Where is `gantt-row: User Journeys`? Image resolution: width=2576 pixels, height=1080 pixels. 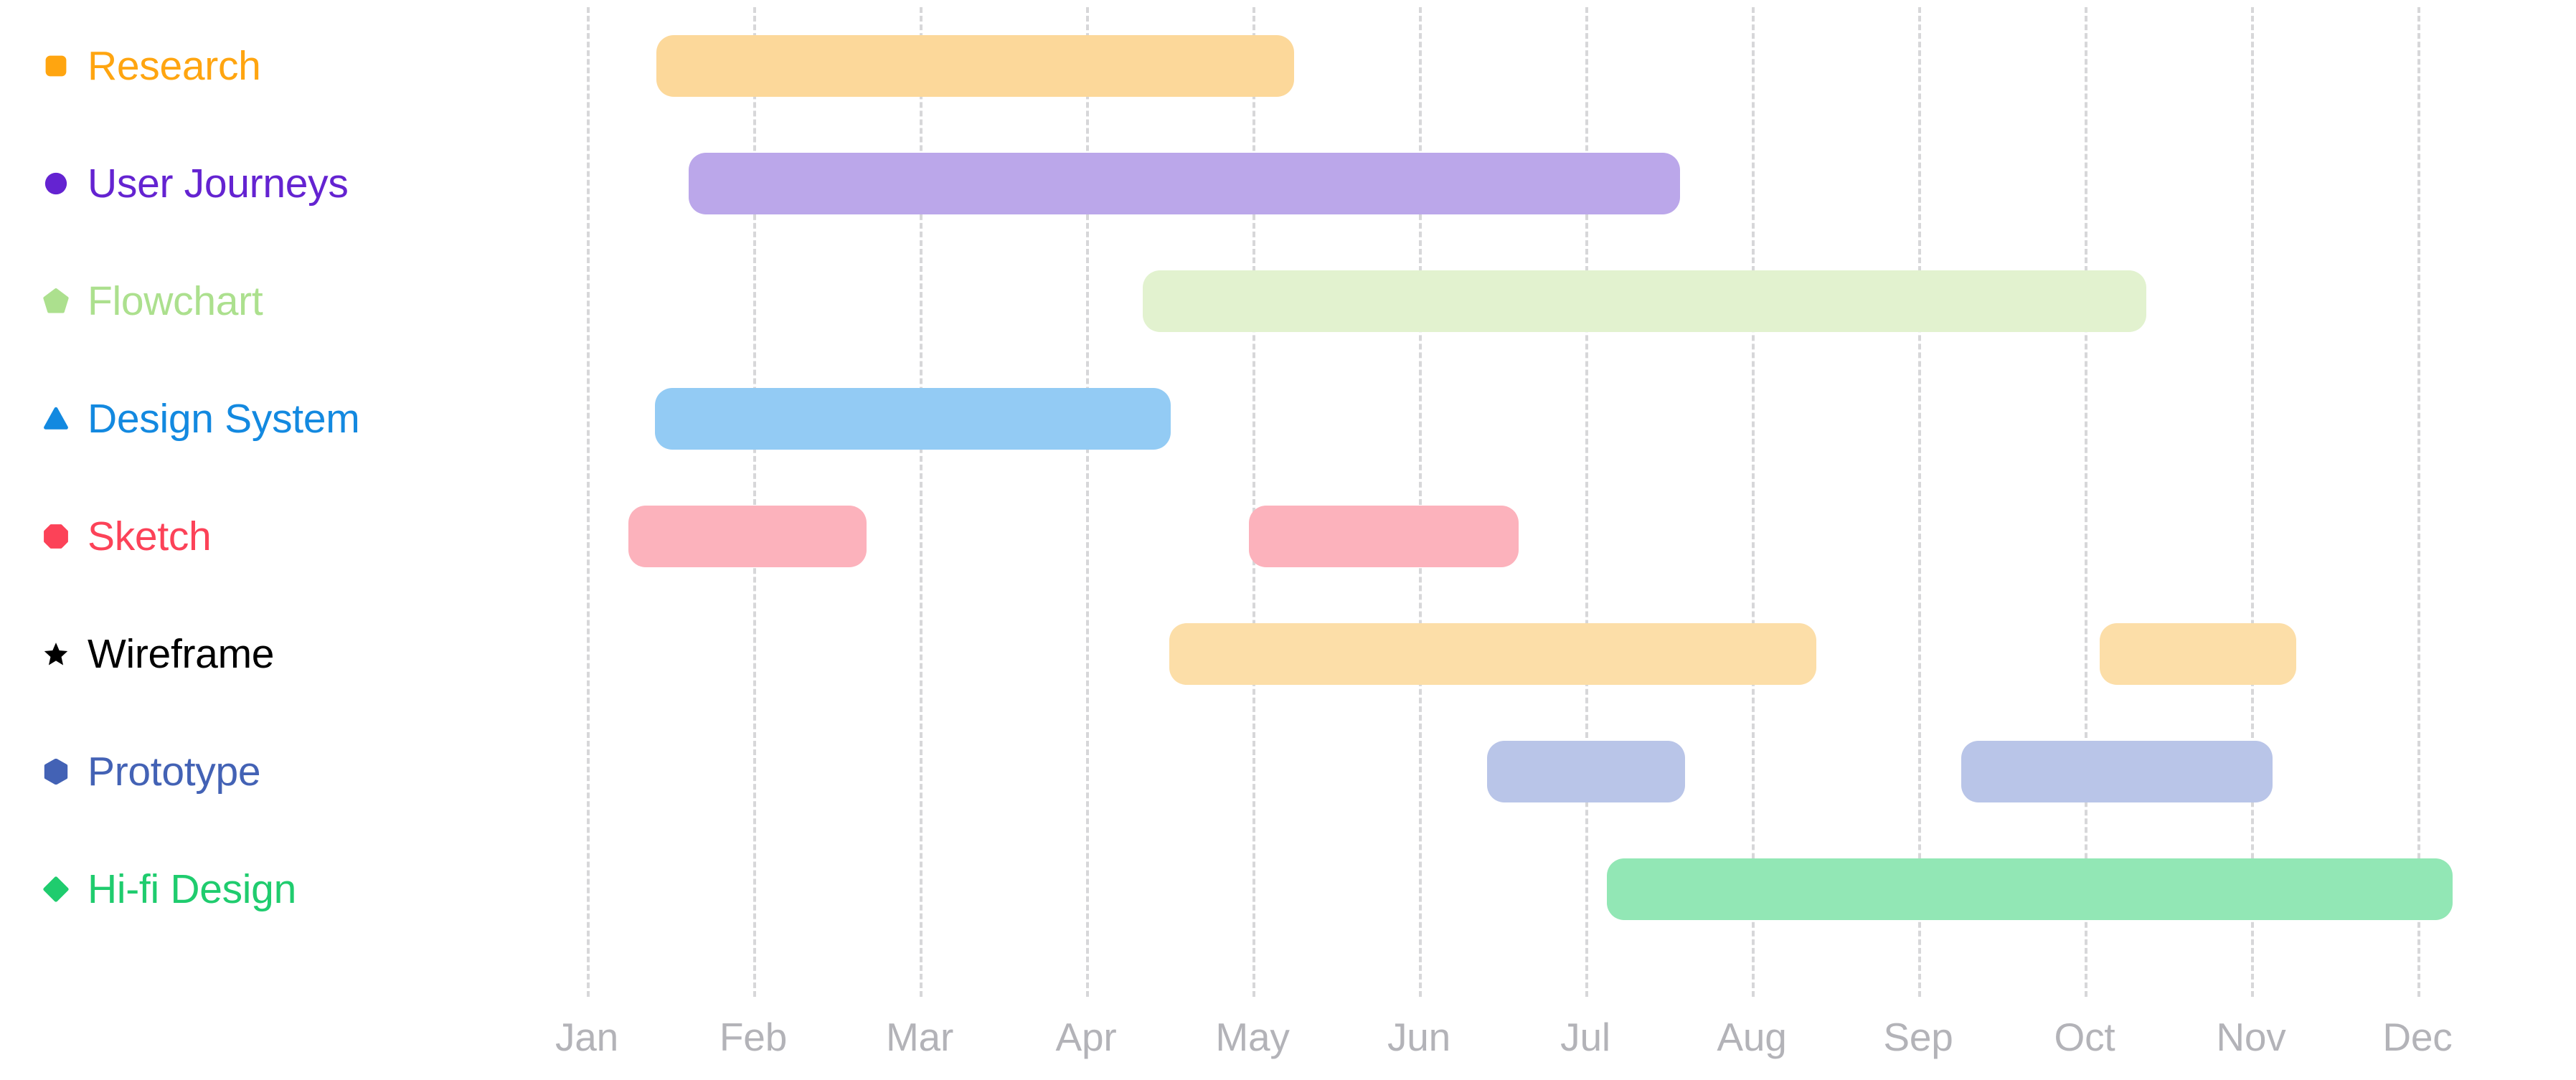 gantt-row: User Journeys is located at coordinates (1288, 183).